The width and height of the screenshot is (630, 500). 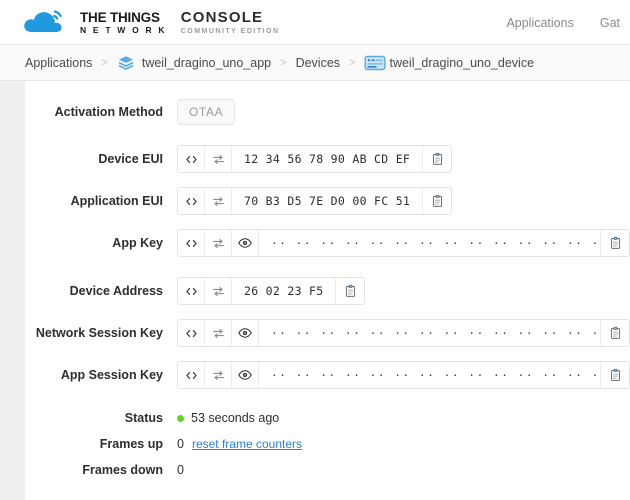 What do you see at coordinates (610, 23) in the screenshot?
I see `nav-gateways: Gat` at bounding box center [610, 23].